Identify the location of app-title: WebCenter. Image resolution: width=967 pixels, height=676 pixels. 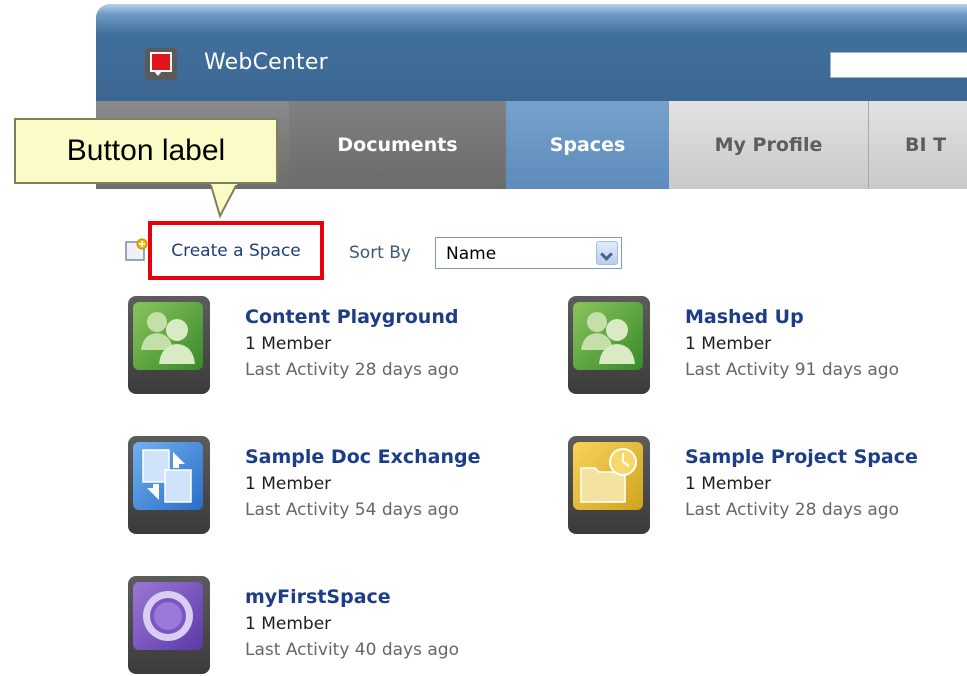
(266, 62).